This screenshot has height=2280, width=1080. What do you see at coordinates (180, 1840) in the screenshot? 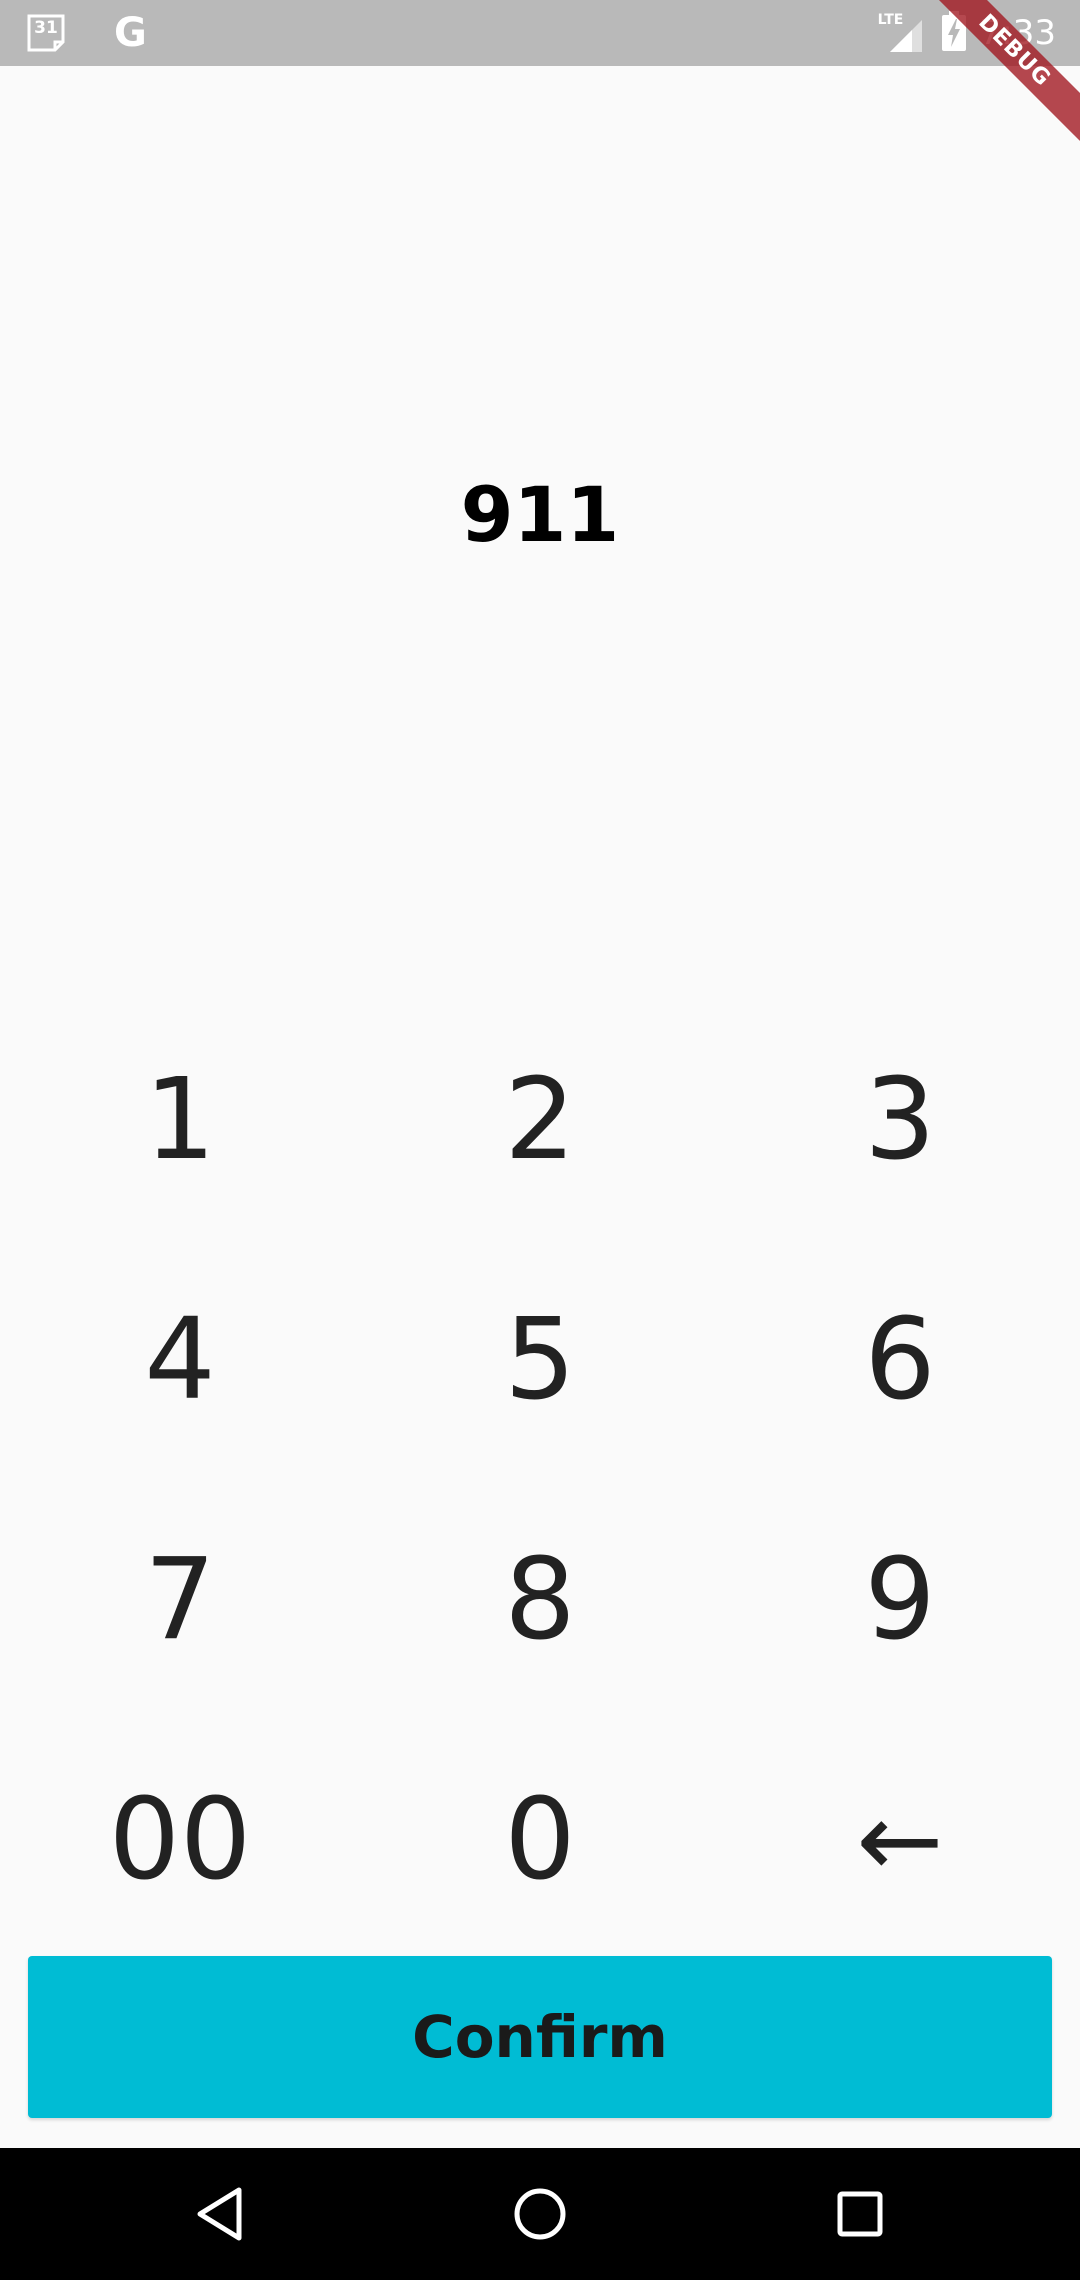
I see `key-00: 00` at bounding box center [180, 1840].